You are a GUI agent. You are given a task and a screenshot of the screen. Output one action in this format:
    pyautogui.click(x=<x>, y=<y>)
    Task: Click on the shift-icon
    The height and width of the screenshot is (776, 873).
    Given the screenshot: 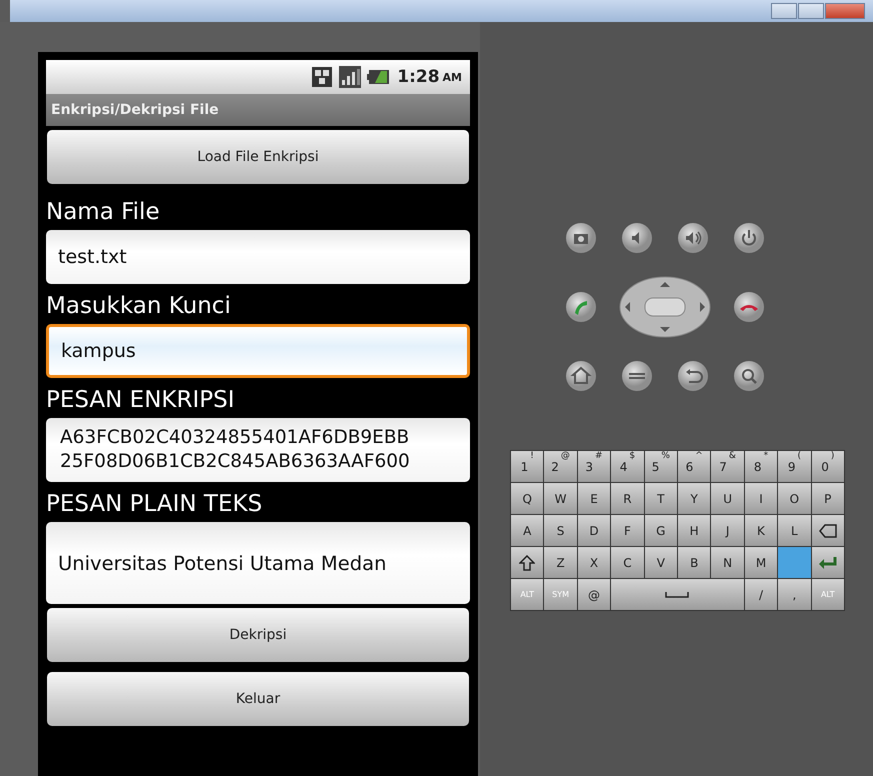 What is the action you would take?
    pyautogui.click(x=527, y=562)
    